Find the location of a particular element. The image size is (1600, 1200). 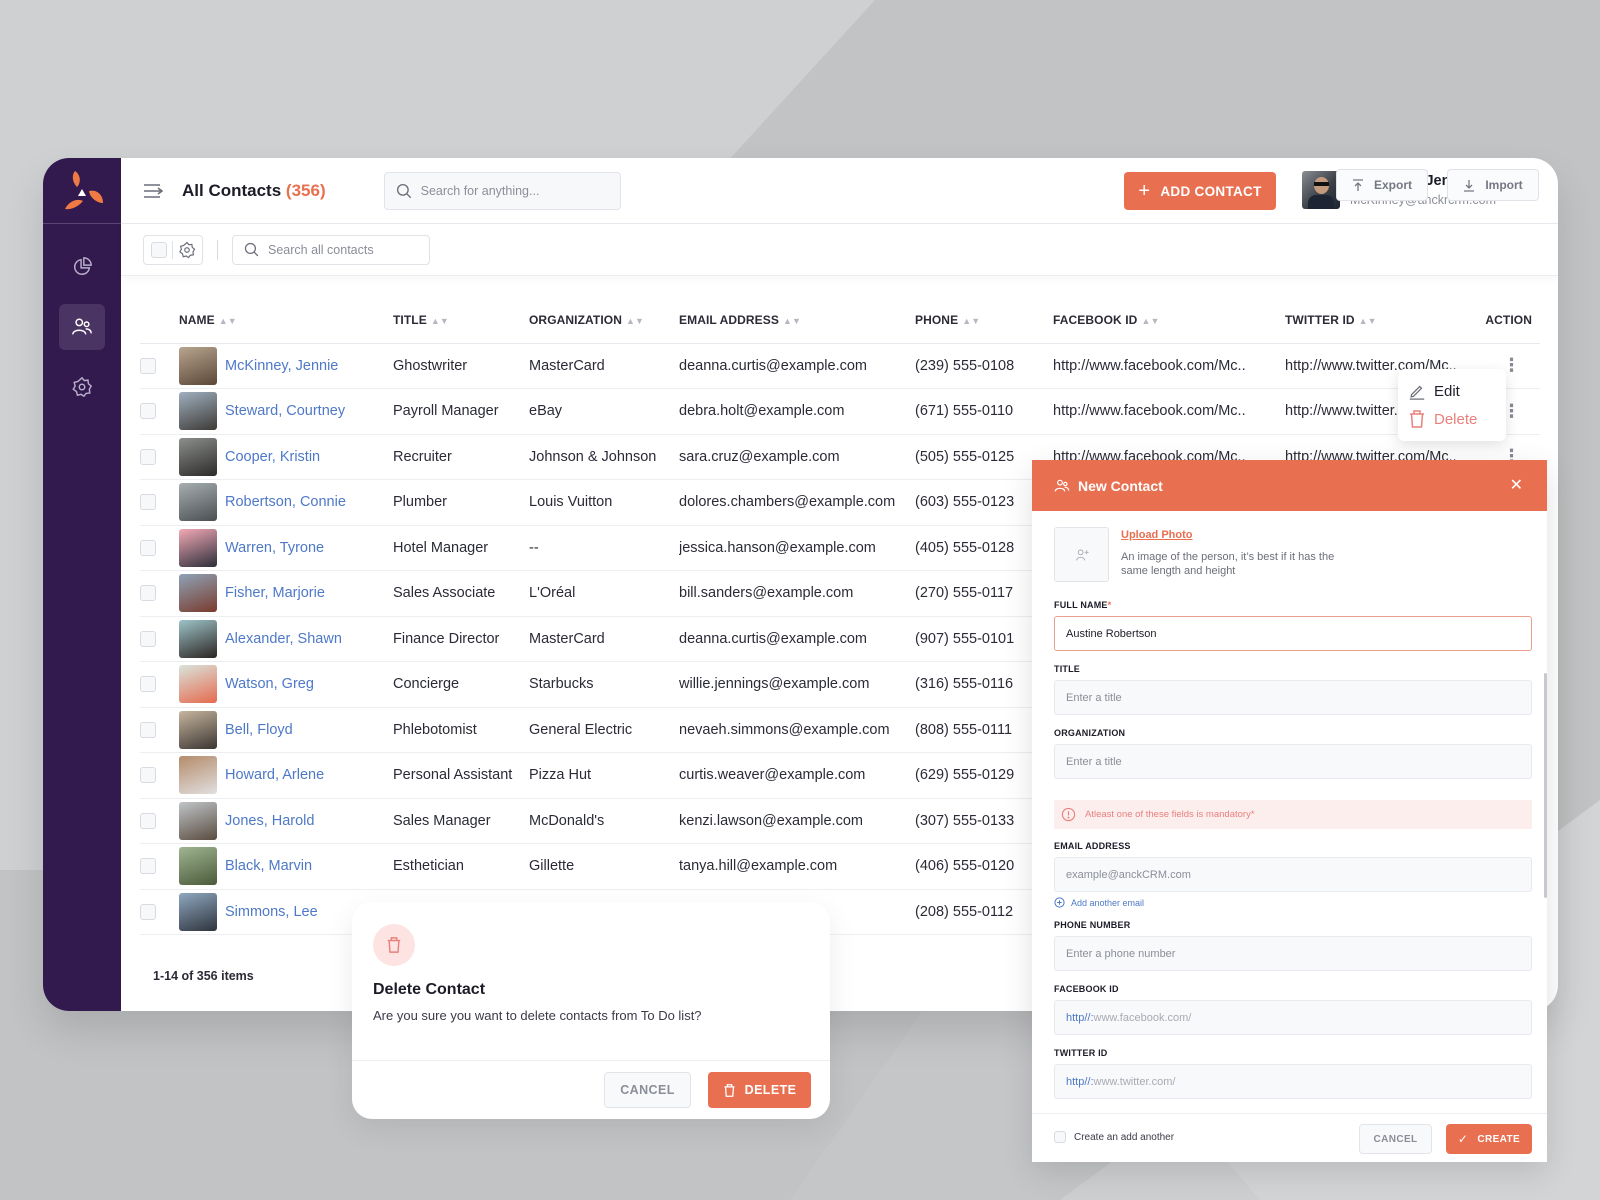

contact-name-link: Robertson, Connie is located at coordinates (285, 502).